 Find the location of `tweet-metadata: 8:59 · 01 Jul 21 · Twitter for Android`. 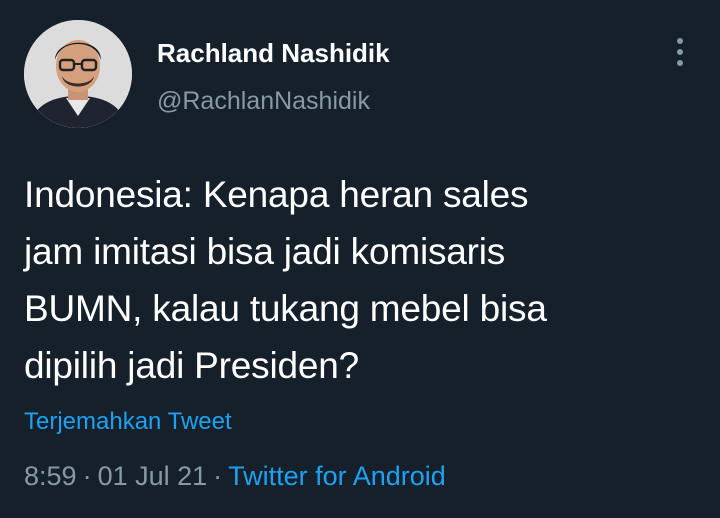

tweet-metadata: 8:59 · 01 Jul 21 · Twitter for Android is located at coordinates (235, 476).